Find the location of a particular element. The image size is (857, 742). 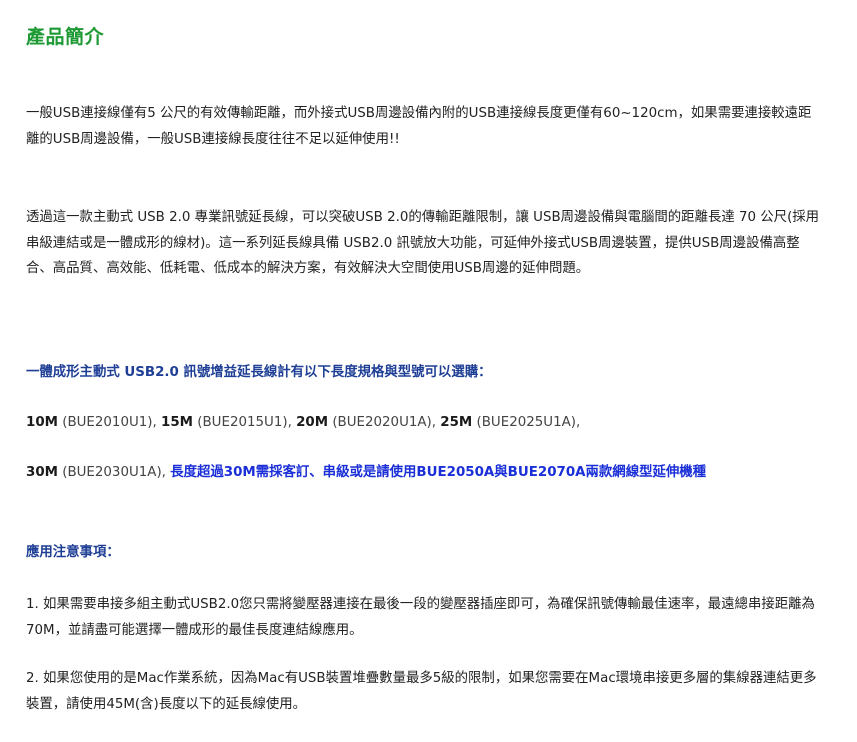

model-spec-10m: 10M (BUE2010U1), is located at coordinates (93, 422).